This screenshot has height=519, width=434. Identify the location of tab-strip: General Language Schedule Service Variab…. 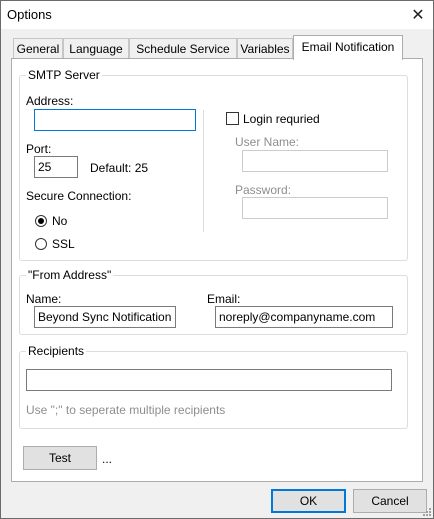
(221, 47).